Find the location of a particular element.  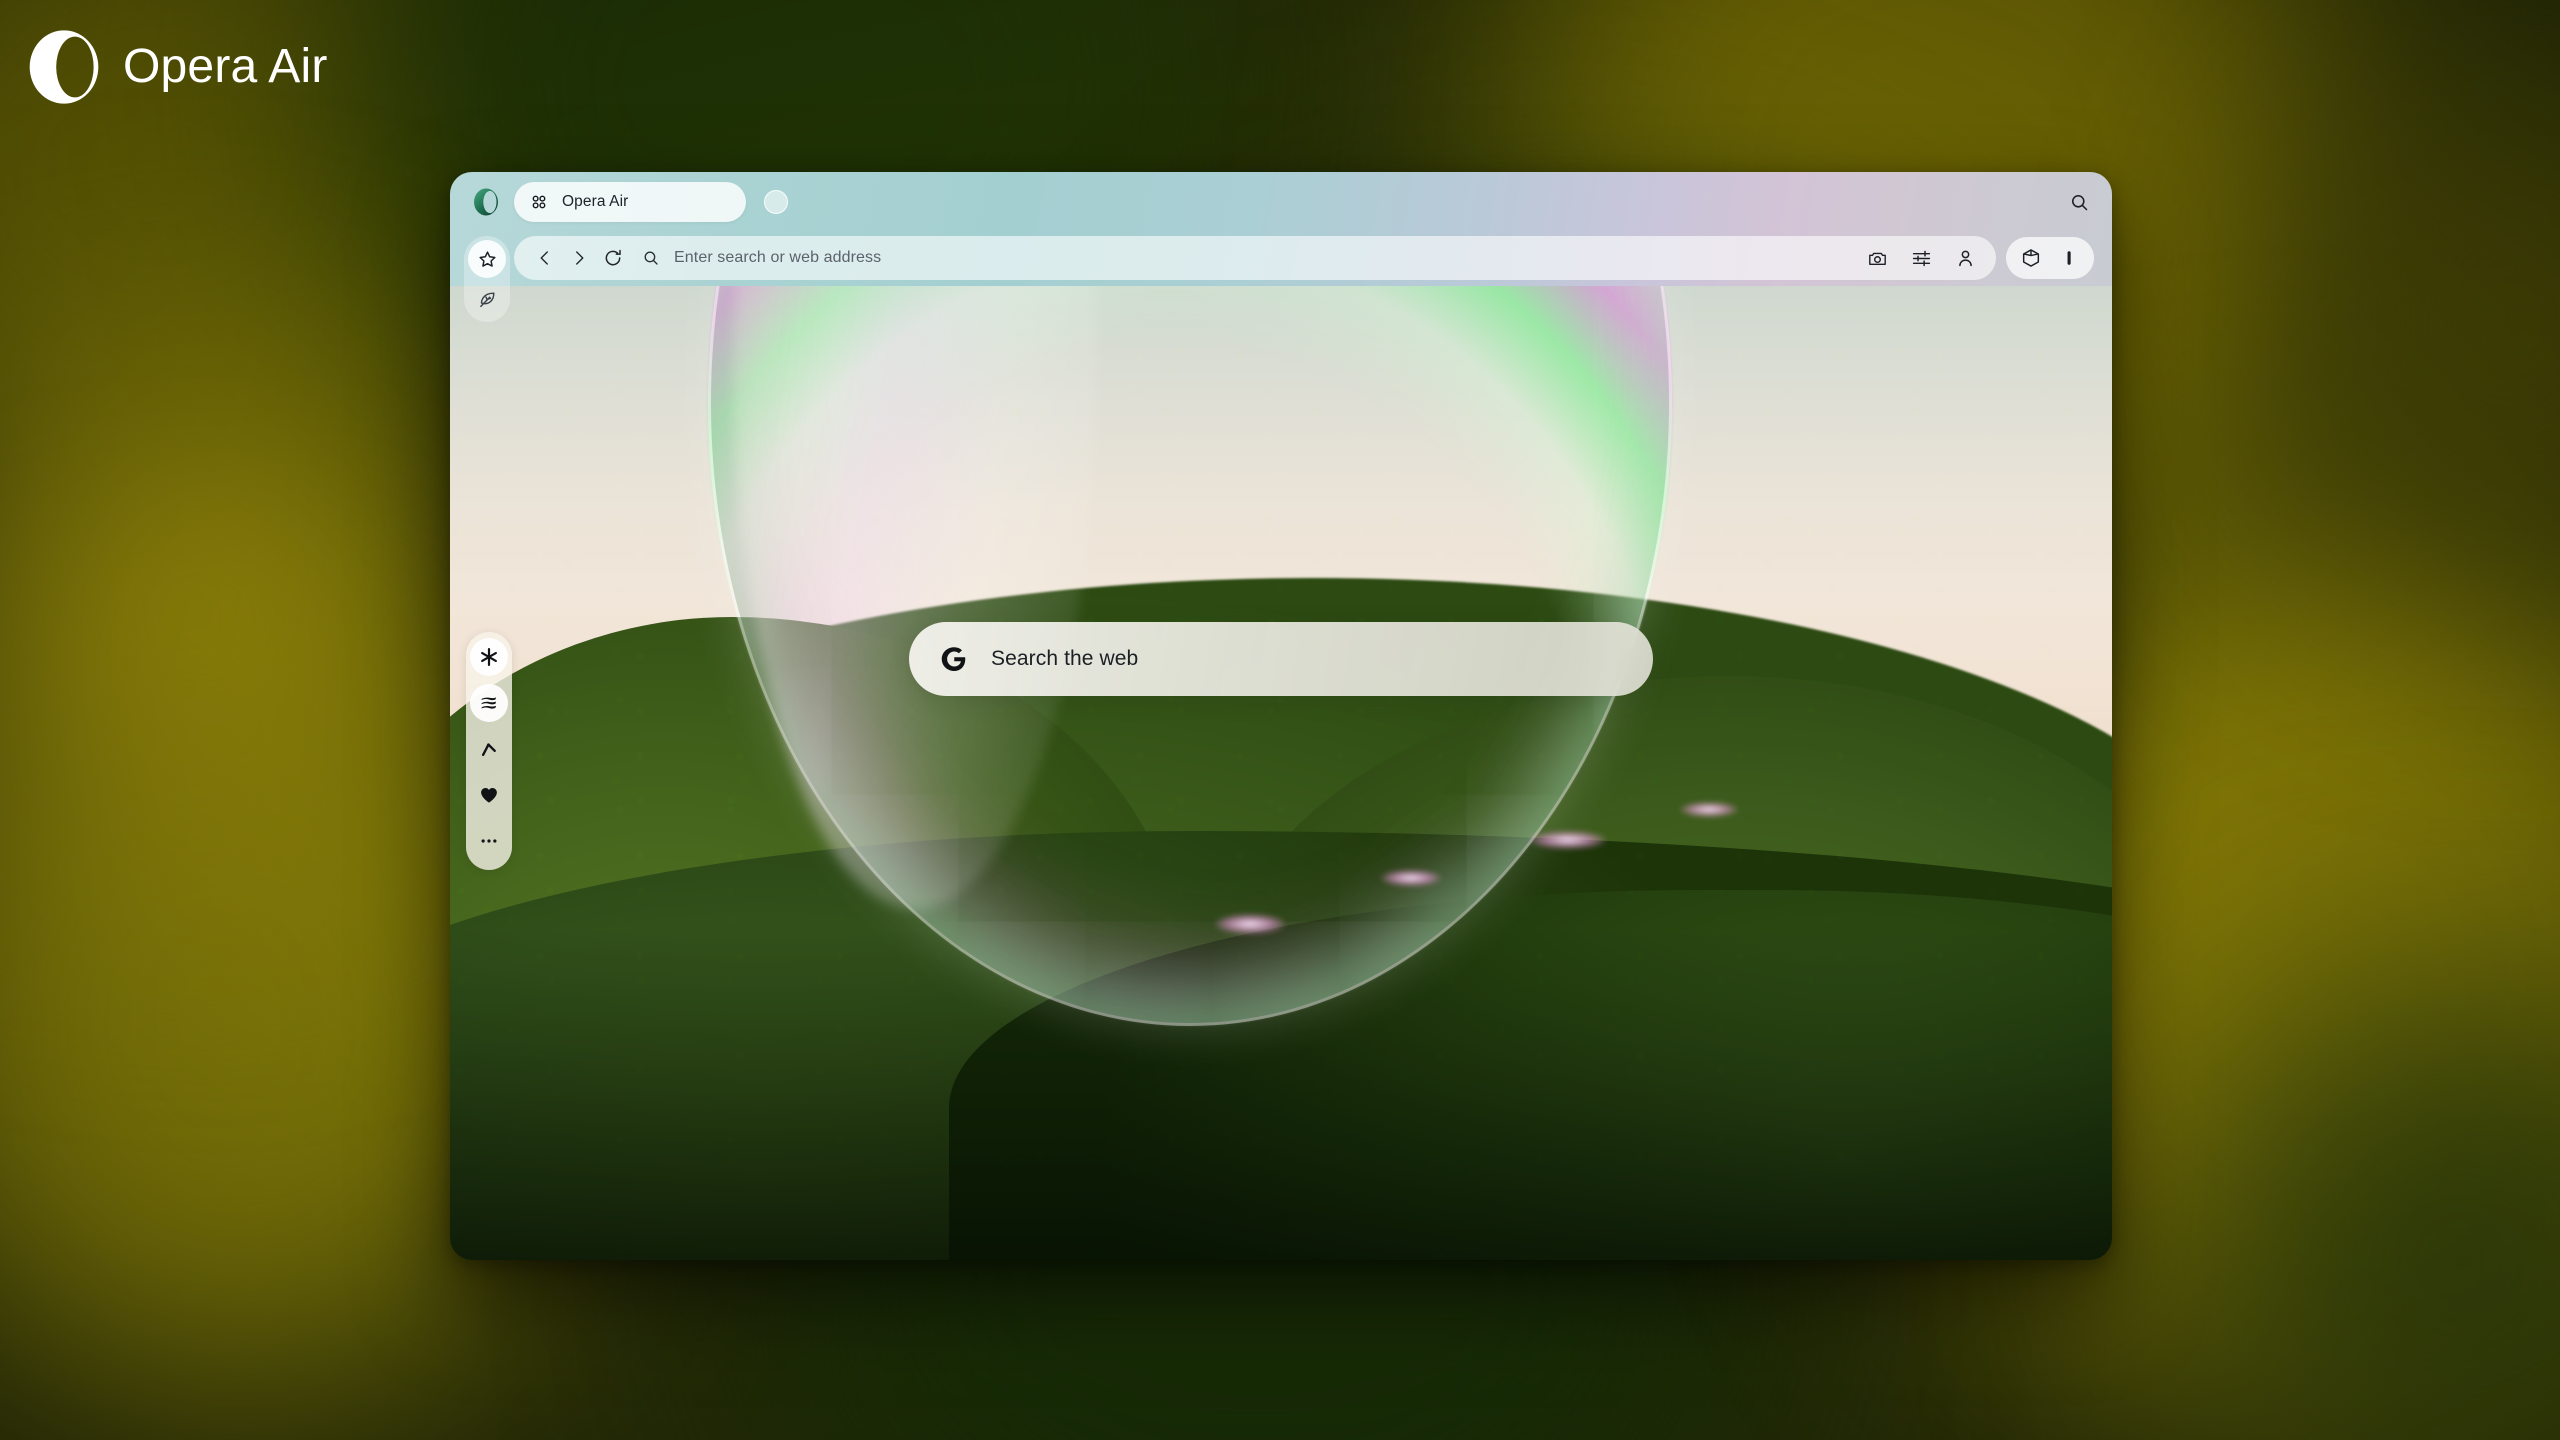

sidebar-tools-rail is located at coordinates (489, 751).